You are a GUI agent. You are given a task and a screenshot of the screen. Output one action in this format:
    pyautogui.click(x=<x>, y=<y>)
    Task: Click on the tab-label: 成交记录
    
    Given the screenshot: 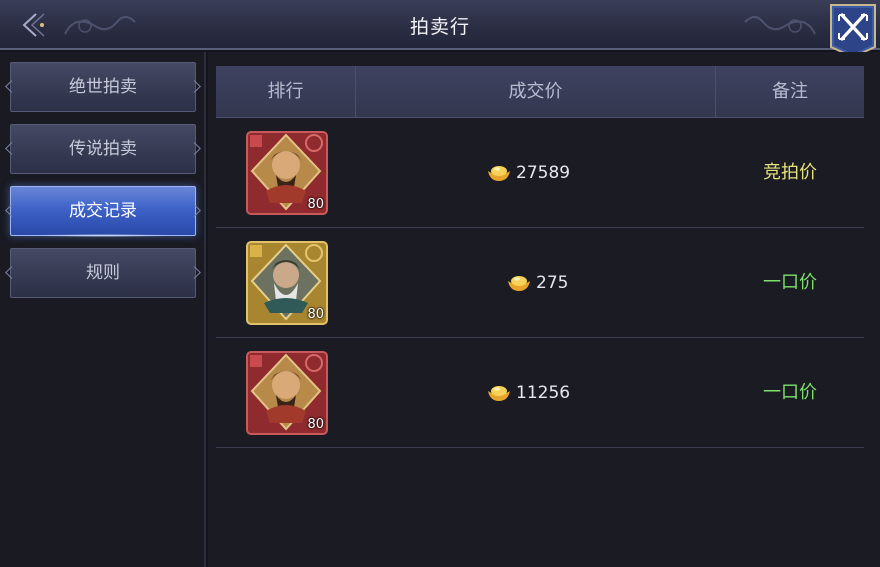 What is the action you would take?
    pyautogui.click(x=103, y=211)
    